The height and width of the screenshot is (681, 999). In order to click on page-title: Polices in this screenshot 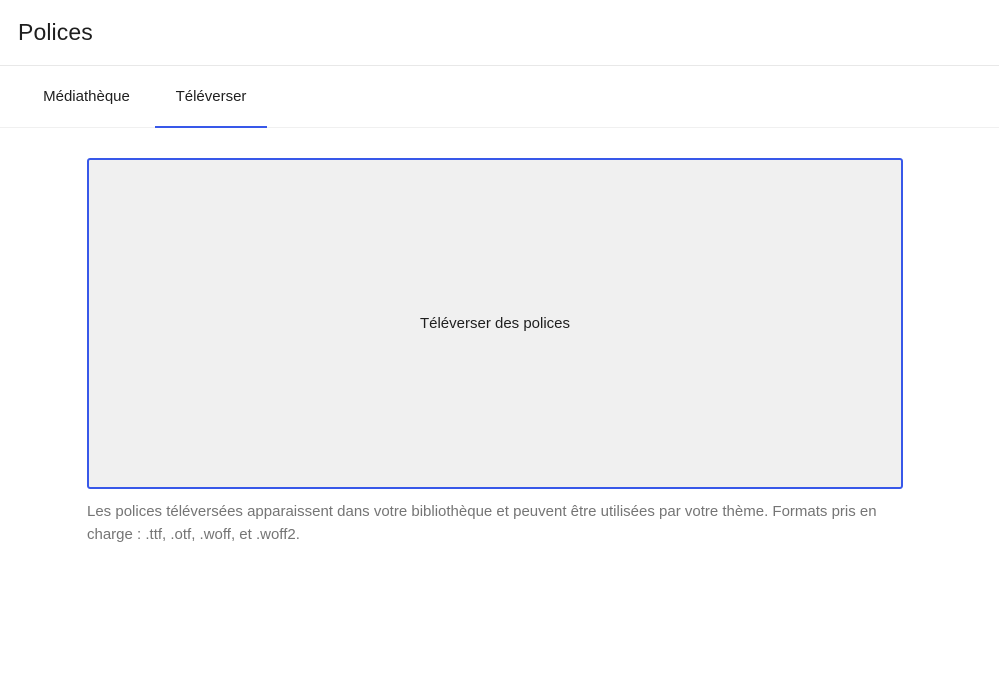, I will do `click(55, 32)`.